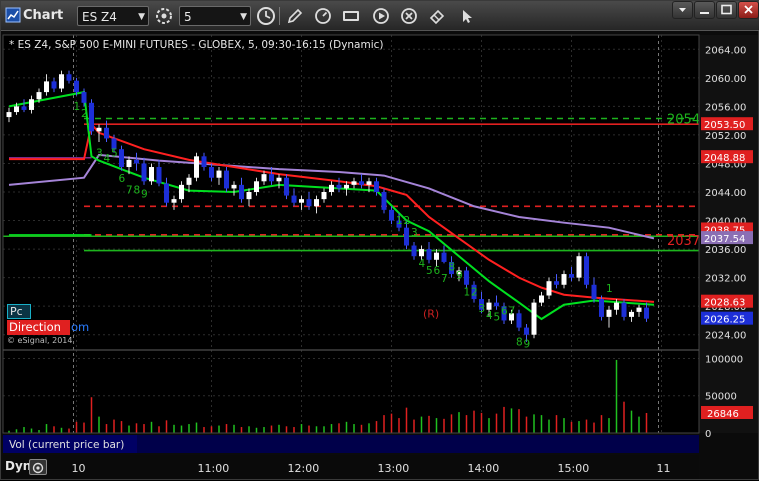 The width and height of the screenshot is (759, 481). What do you see at coordinates (429, 271) in the screenshot?
I see `count-label: 5` at bounding box center [429, 271].